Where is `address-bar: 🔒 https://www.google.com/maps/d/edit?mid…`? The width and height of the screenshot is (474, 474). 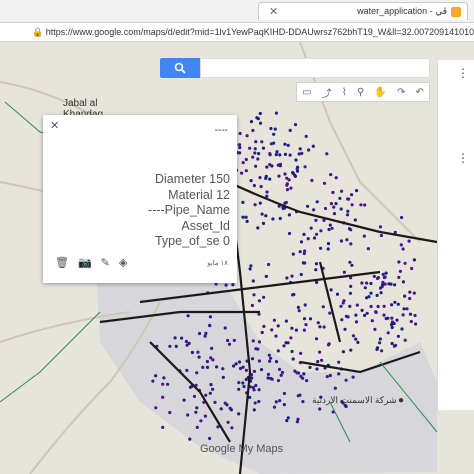
address-bar: 🔒 https://www.google.com/maps/d/edit?mid… is located at coordinates (237, 32).